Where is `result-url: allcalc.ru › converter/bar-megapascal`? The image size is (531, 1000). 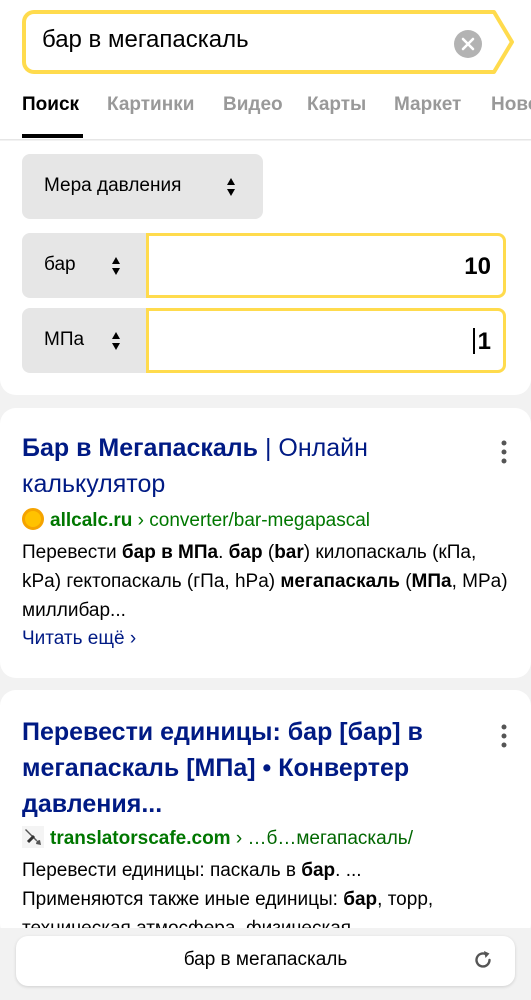 result-url: allcalc.ru › converter/bar-megapascal is located at coordinates (196, 520).